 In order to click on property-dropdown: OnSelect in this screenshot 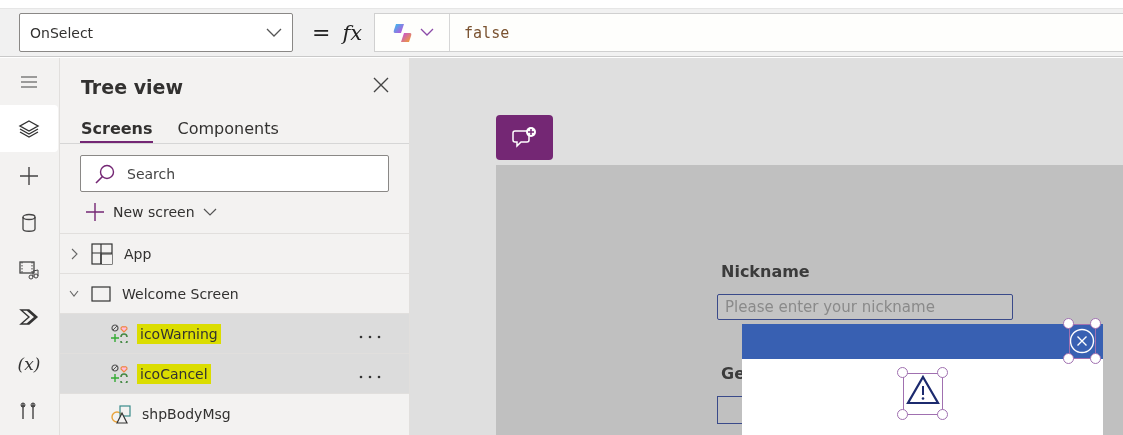, I will do `click(156, 32)`.